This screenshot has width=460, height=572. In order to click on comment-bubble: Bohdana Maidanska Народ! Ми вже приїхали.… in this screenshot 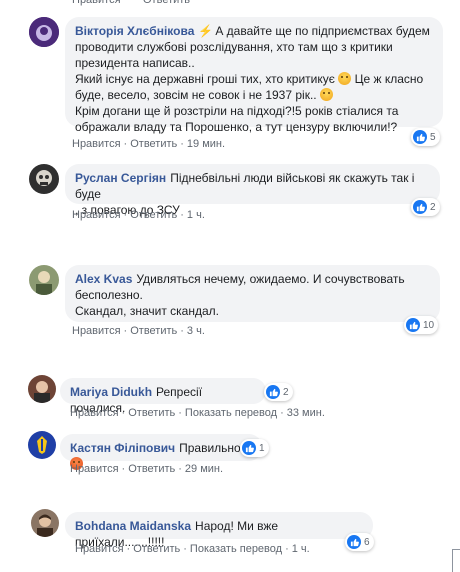, I will do `click(219, 530)`.